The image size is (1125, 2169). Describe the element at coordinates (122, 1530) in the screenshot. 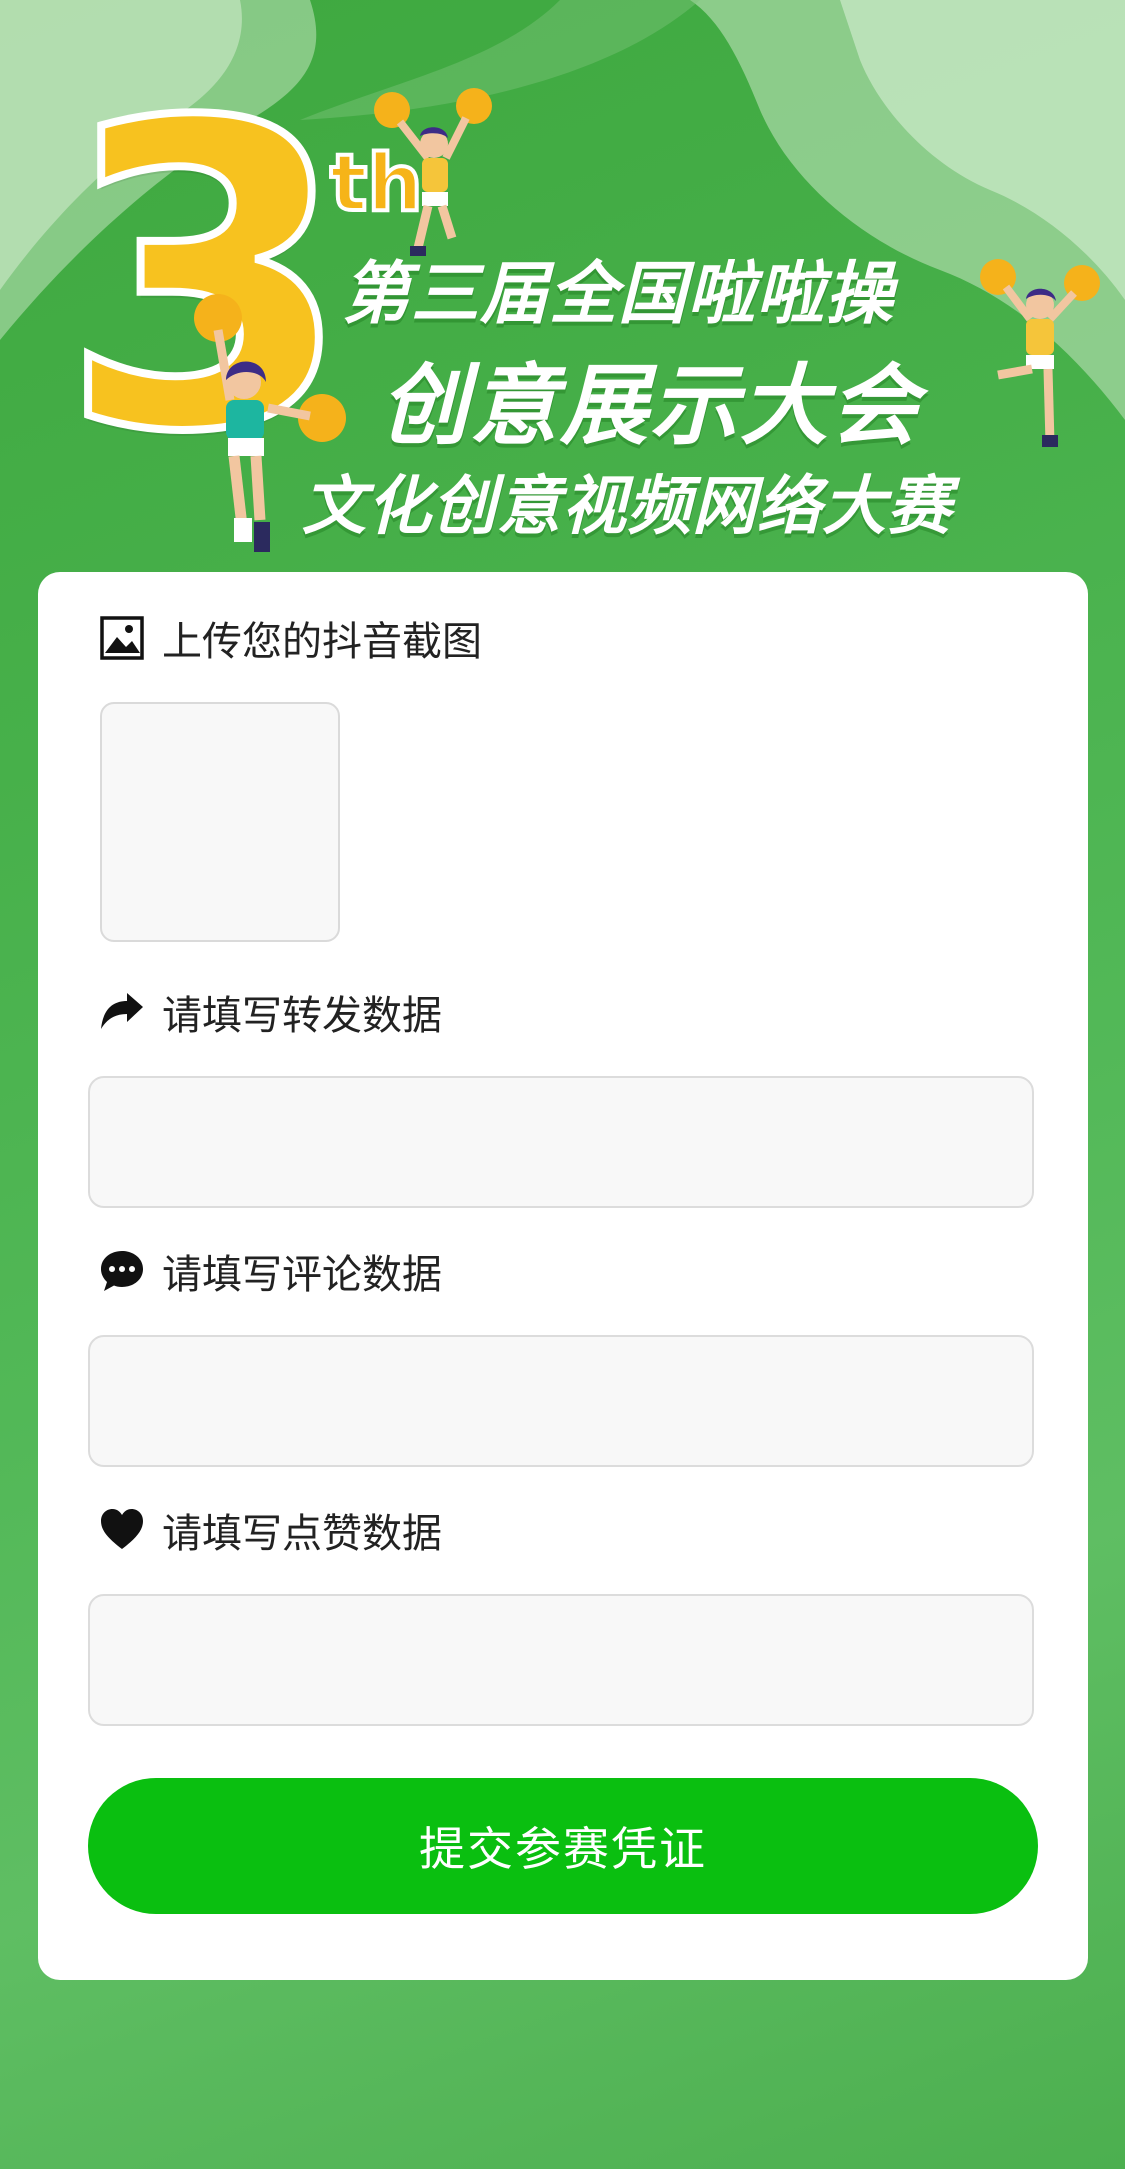

I see `heart-icon` at that location.